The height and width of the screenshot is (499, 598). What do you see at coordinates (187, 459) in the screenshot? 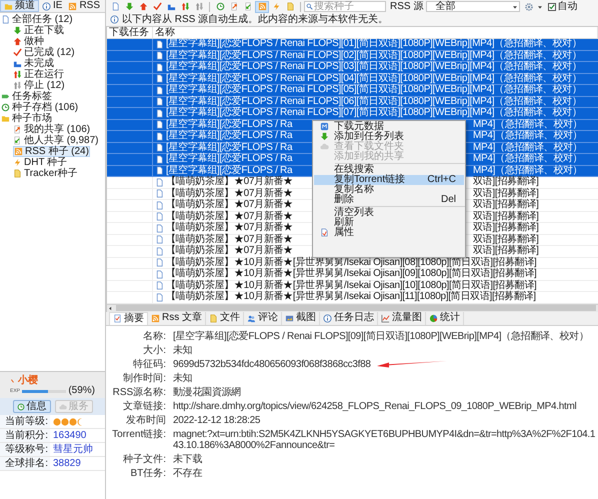
I see `field-value: 未下载` at bounding box center [187, 459].